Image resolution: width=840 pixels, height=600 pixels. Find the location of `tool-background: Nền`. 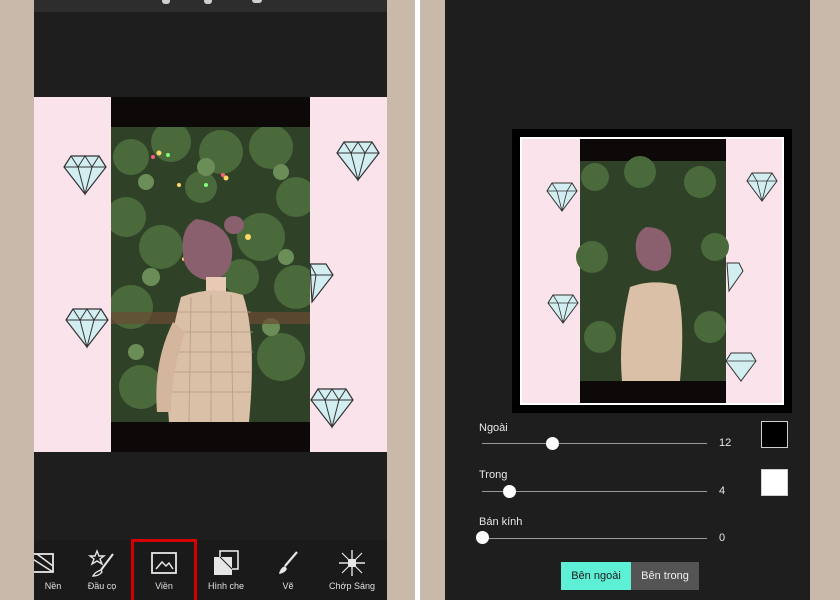

tool-background: Nền is located at coordinates (53, 574).